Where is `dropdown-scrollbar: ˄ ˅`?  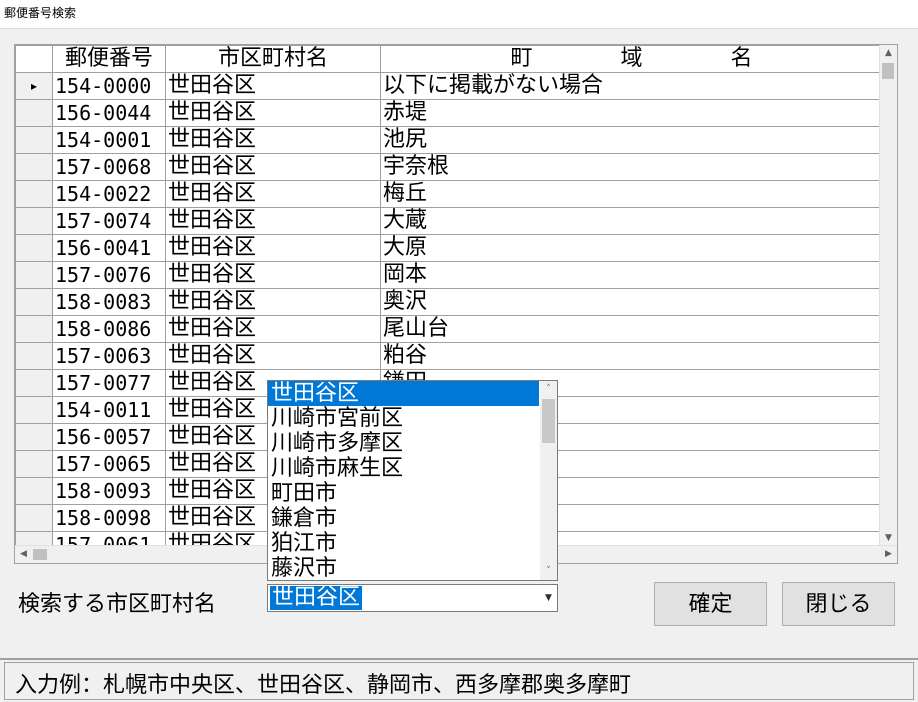 dropdown-scrollbar: ˄ ˅ is located at coordinates (548, 480).